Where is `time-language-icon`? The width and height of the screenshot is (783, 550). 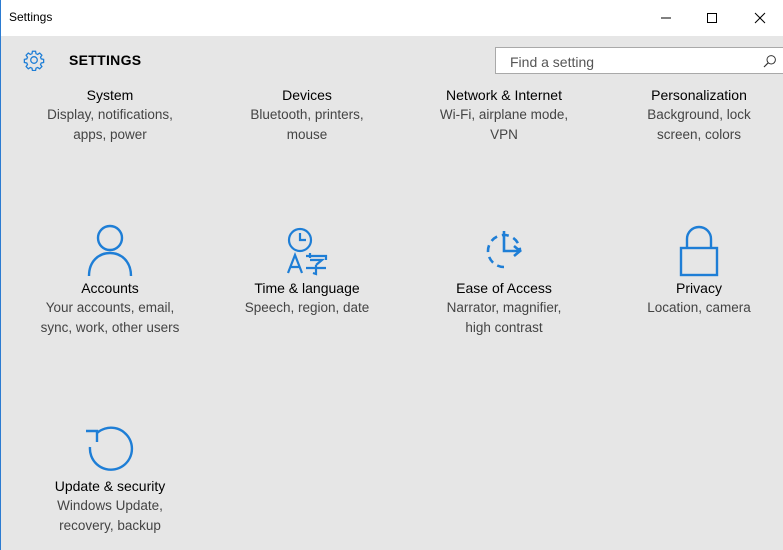 time-language-icon is located at coordinates (307, 251).